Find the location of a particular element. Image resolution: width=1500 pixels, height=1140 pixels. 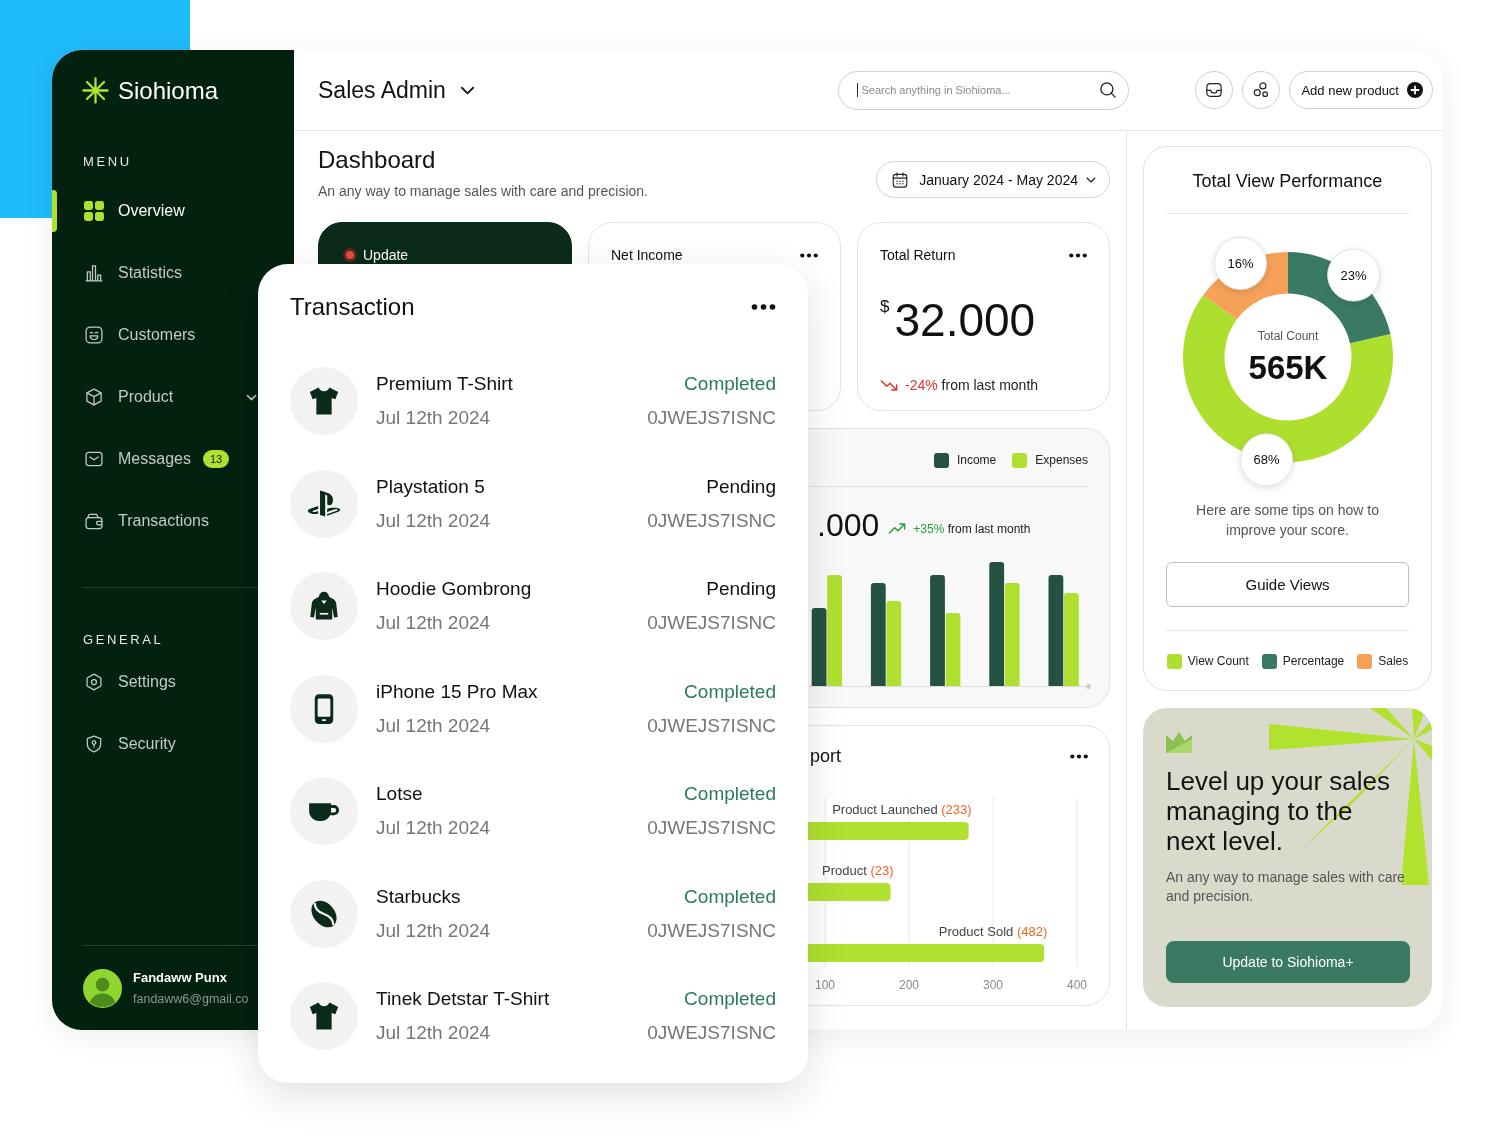

legend-label: View Count is located at coordinates (1218, 661).